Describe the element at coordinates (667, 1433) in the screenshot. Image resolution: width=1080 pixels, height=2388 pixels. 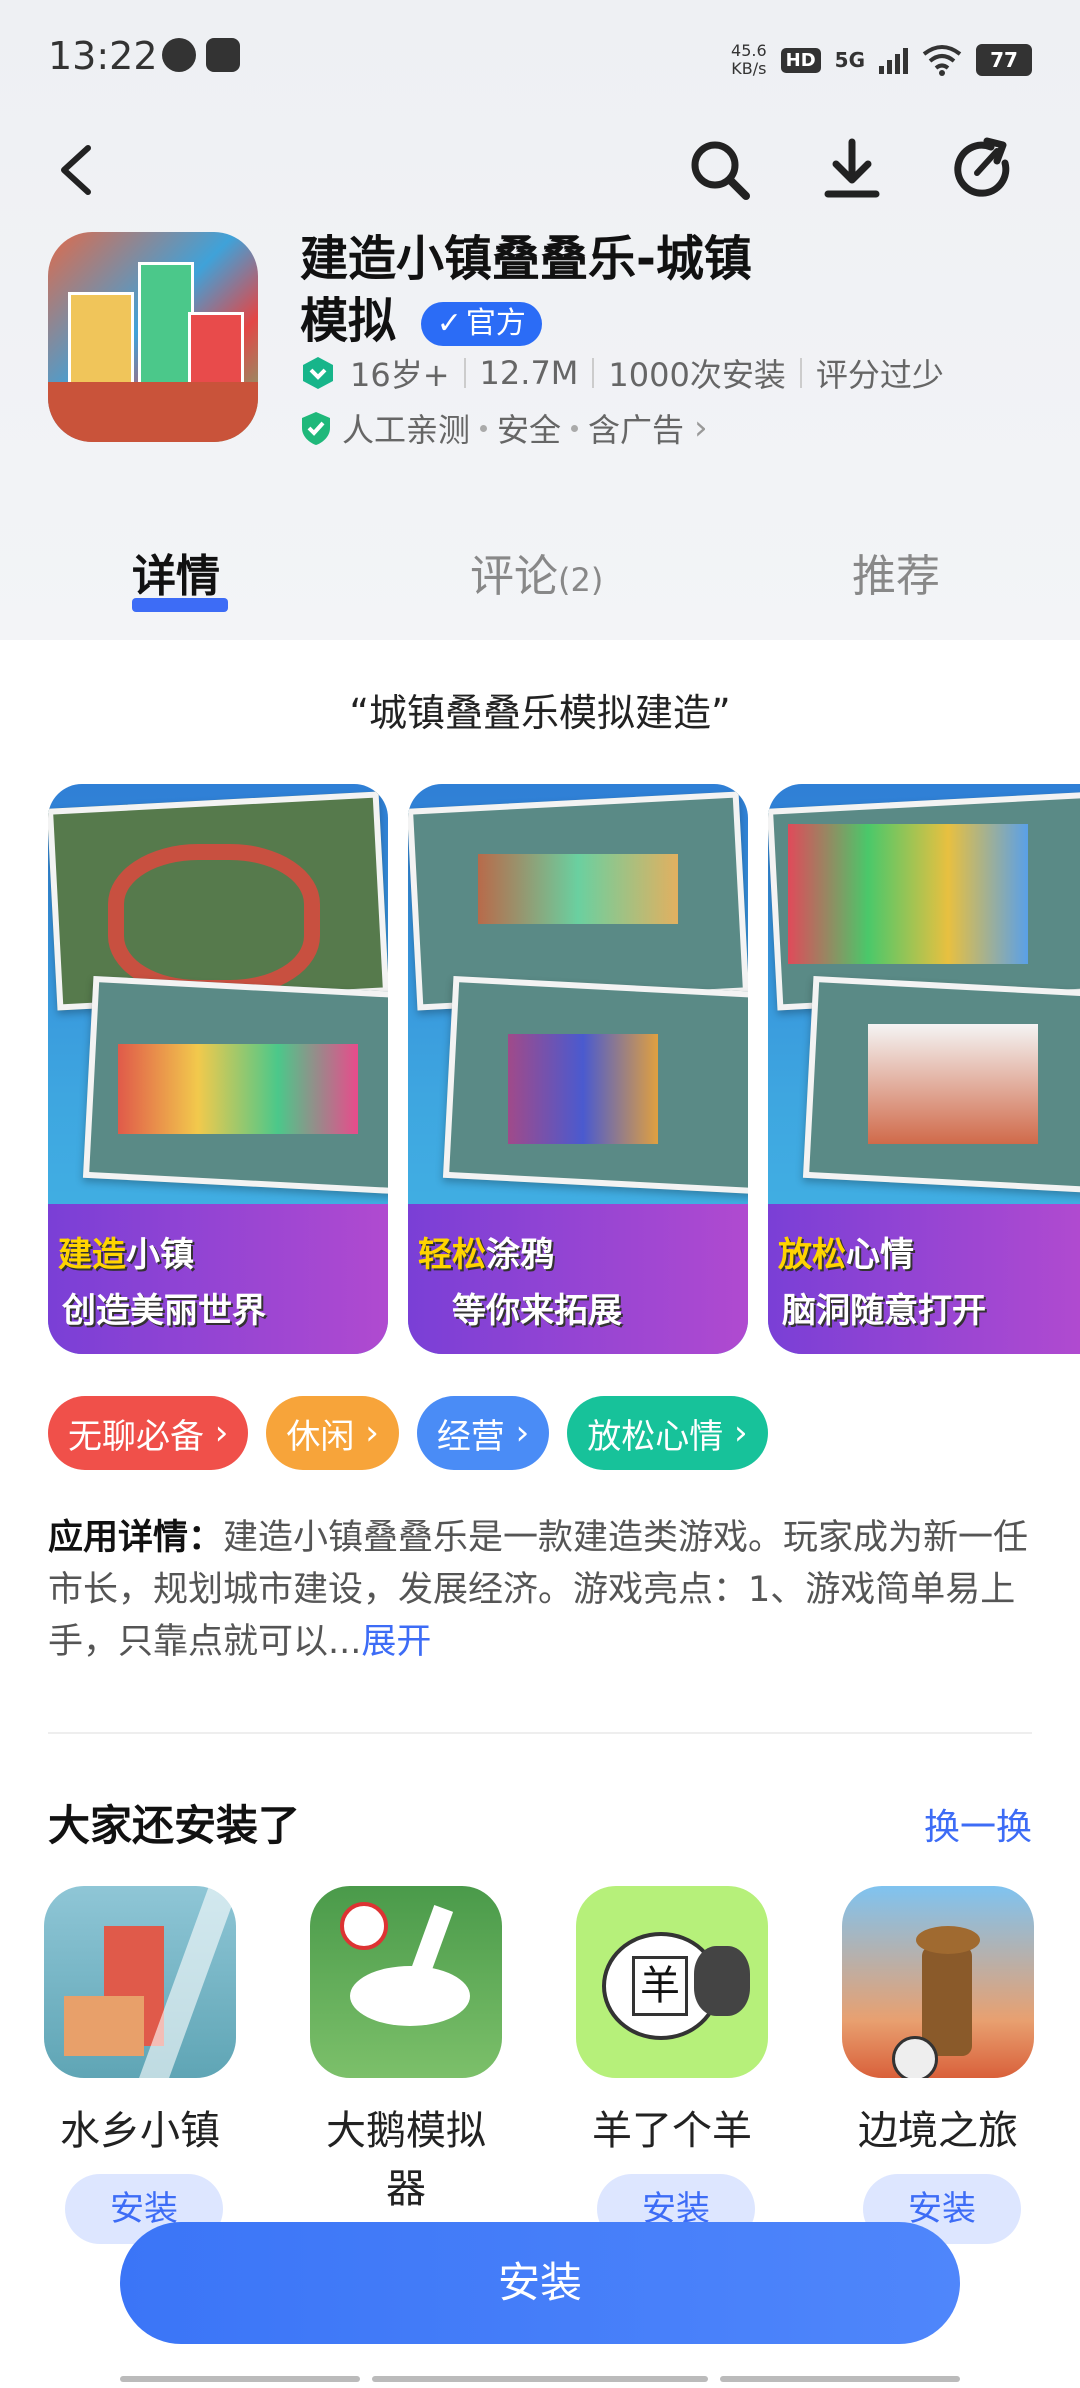
I see `tag-item: 放松心情 ›` at that location.